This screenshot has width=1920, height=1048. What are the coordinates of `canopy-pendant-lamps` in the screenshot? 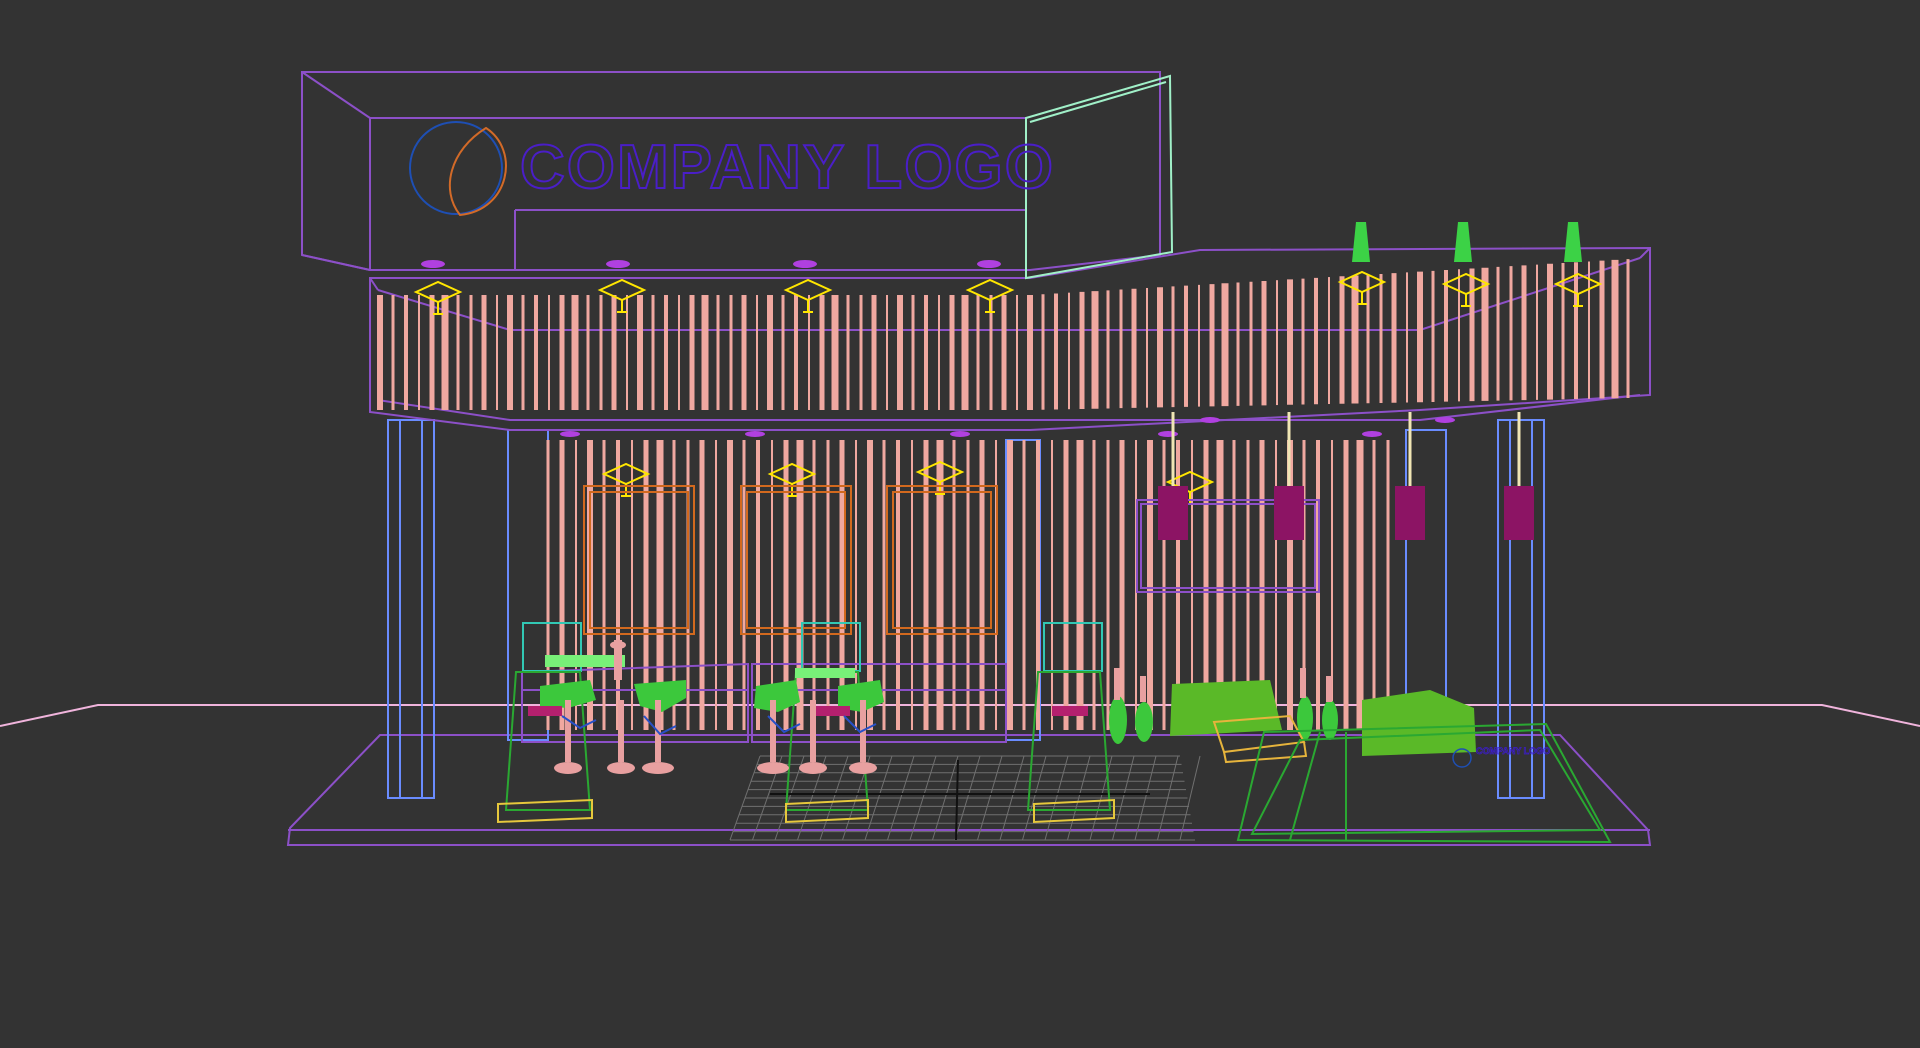 It's located at (1467, 242).